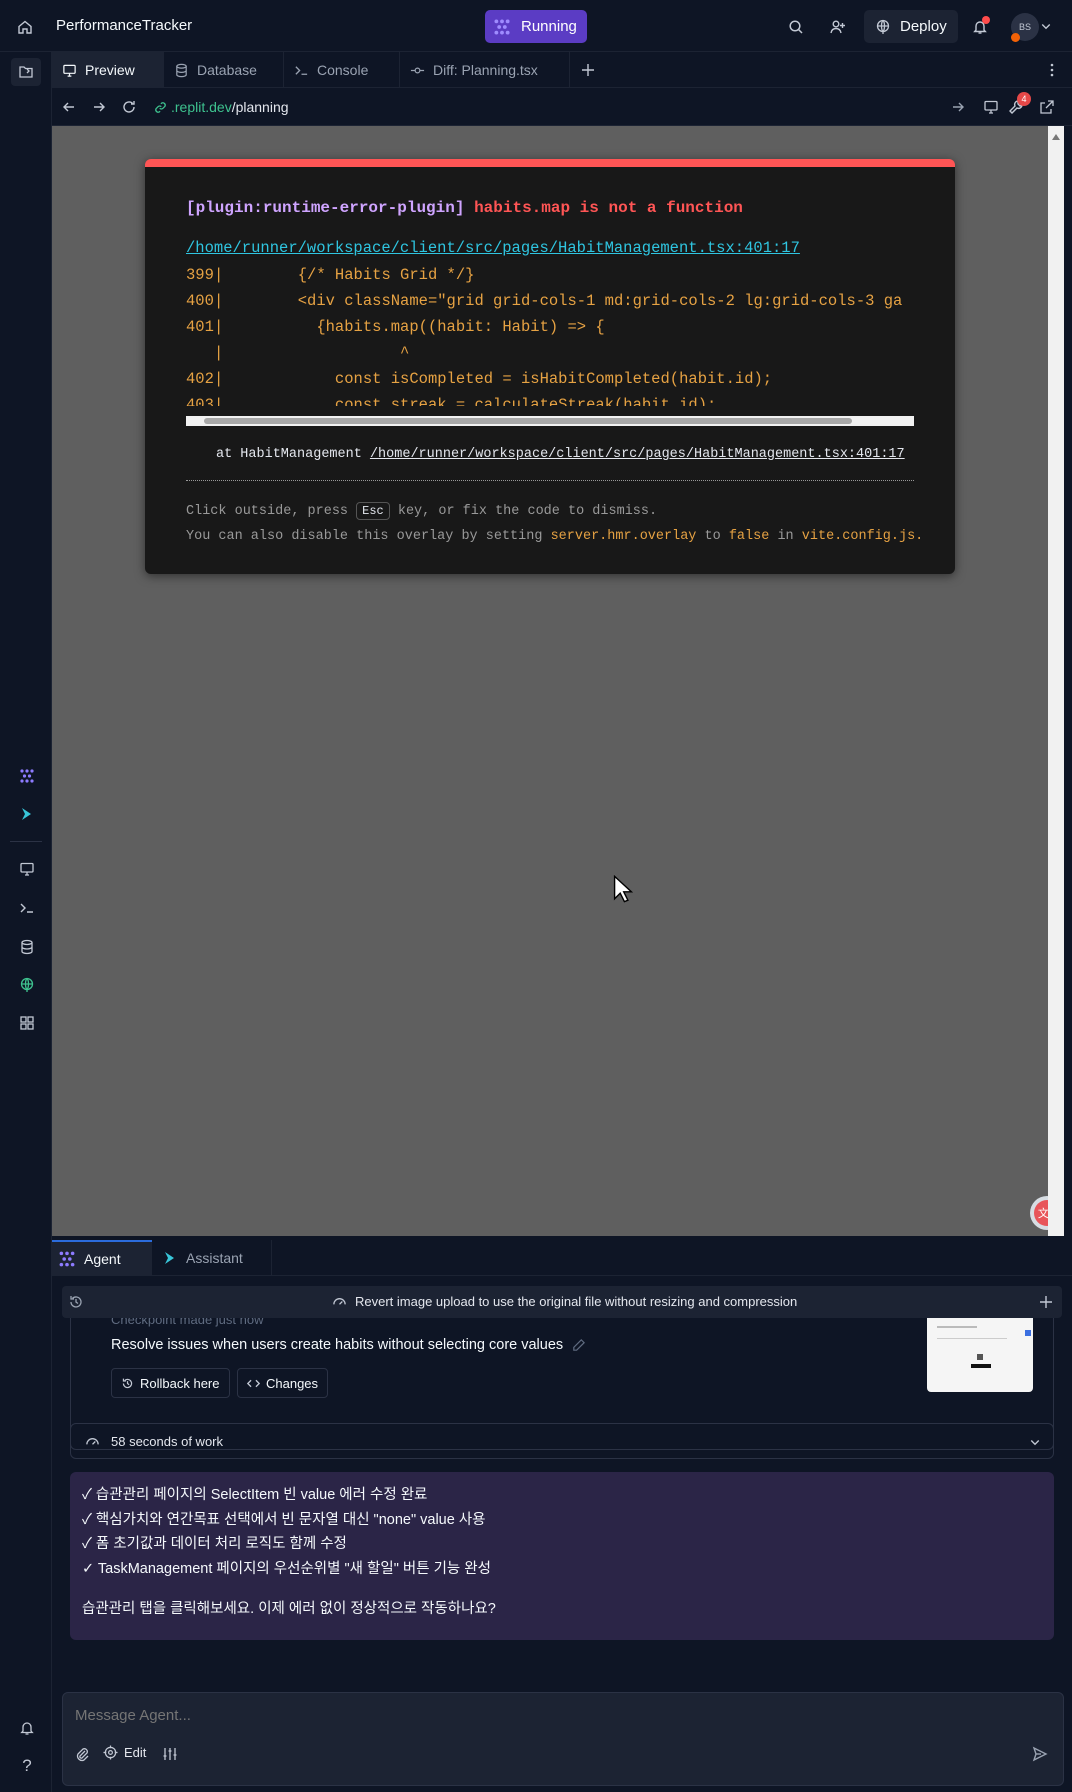 The image size is (1072, 1792). I want to click on search-icon, so click(796, 27).